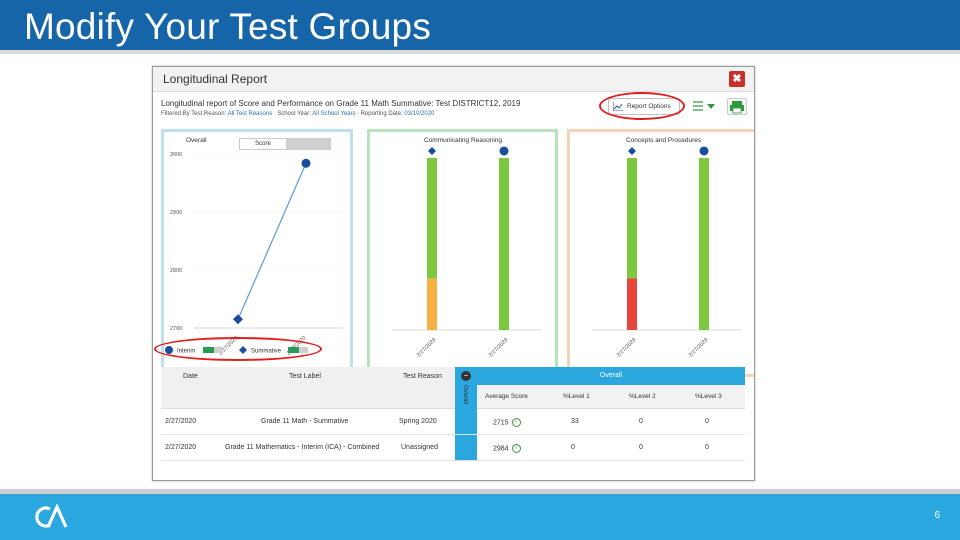 The width and height of the screenshot is (960, 540). Describe the element at coordinates (737, 79) in the screenshot. I see `close-button: ✖` at that location.